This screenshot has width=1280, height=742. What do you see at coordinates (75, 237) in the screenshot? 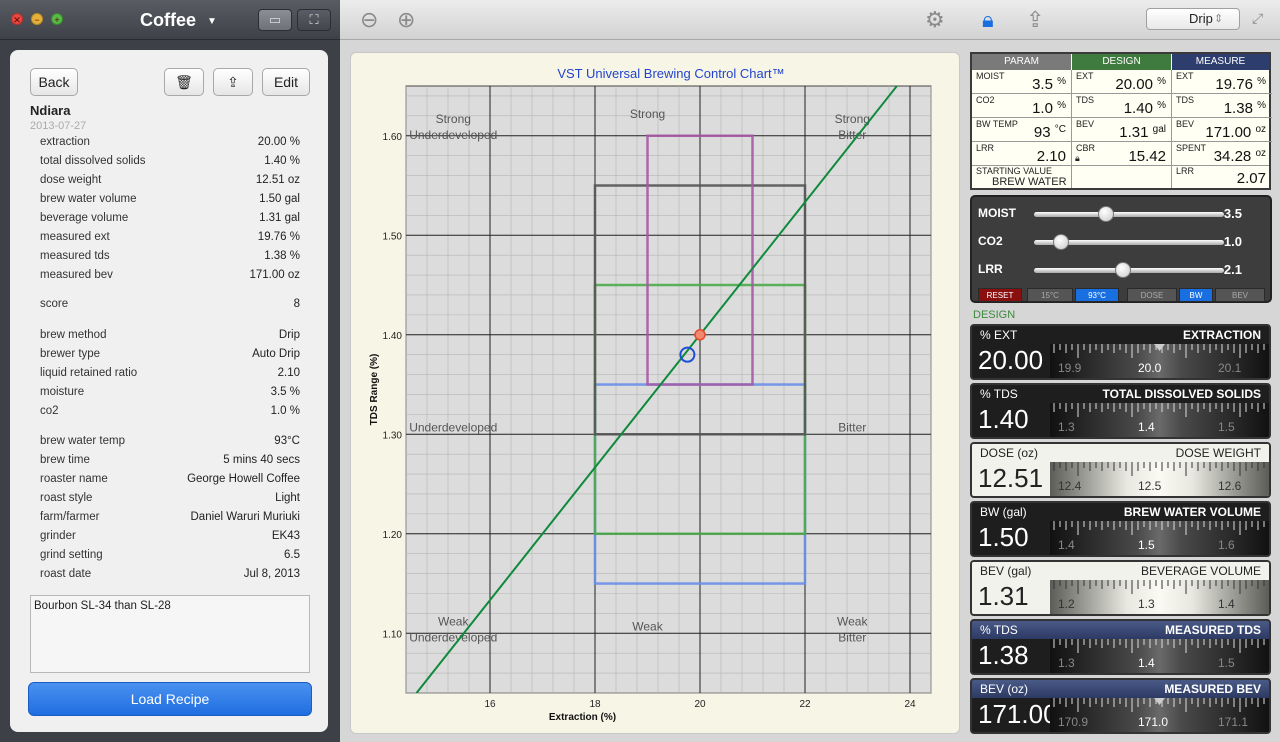
I see `field-label: measured ext` at bounding box center [75, 237].